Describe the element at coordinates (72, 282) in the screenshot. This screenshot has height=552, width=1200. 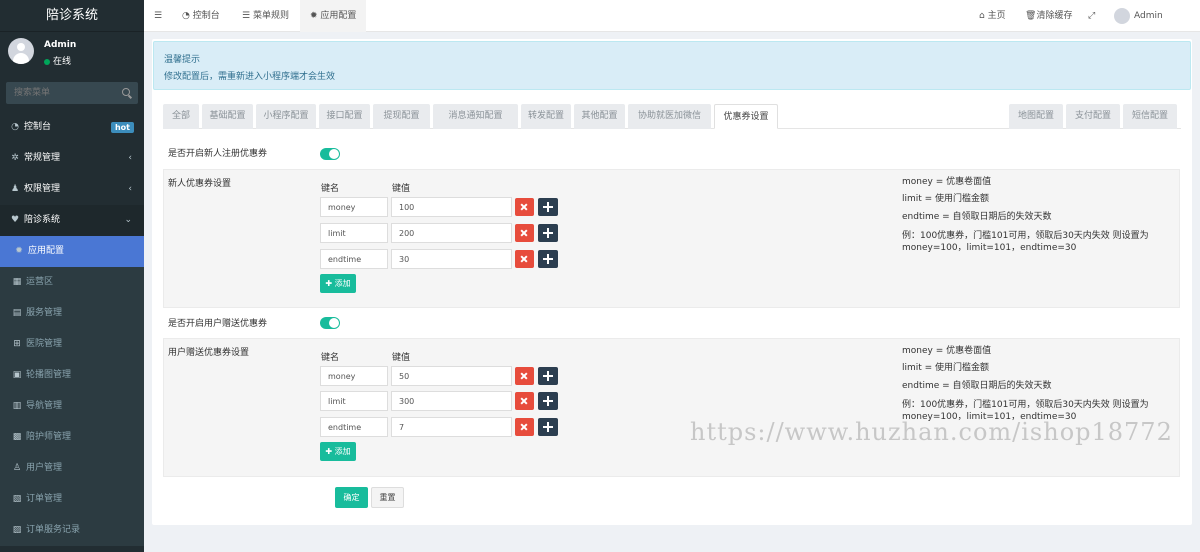
I see `sidebar-item-operation-area: ▦ 运营区` at that location.